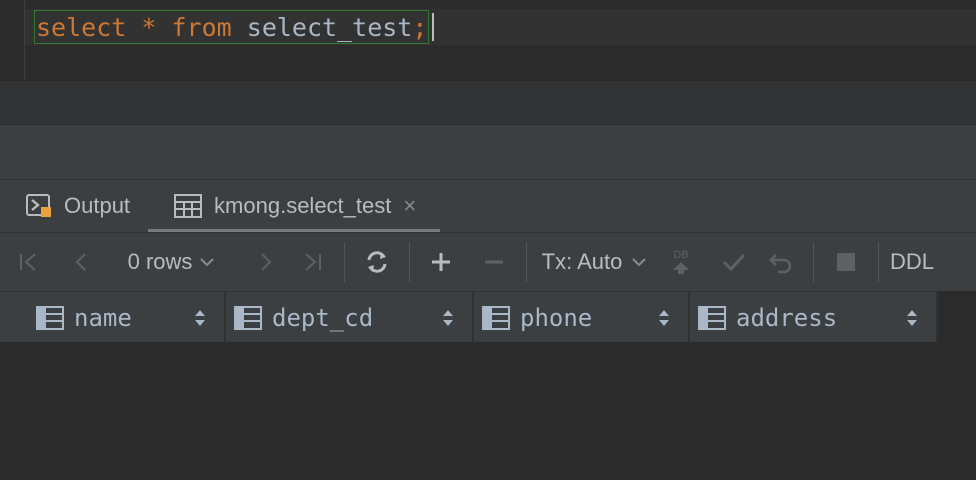 This screenshot has width=976, height=480. I want to click on column-header-dept-cd: dept_cd, so click(350, 317).